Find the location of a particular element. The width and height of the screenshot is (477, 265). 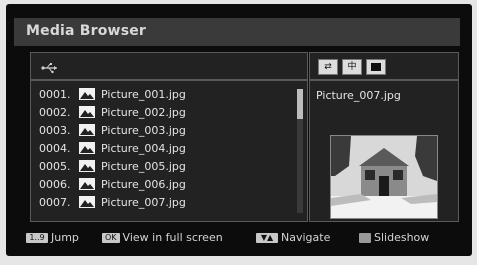

file-number: 0005. is located at coordinates (55, 166).